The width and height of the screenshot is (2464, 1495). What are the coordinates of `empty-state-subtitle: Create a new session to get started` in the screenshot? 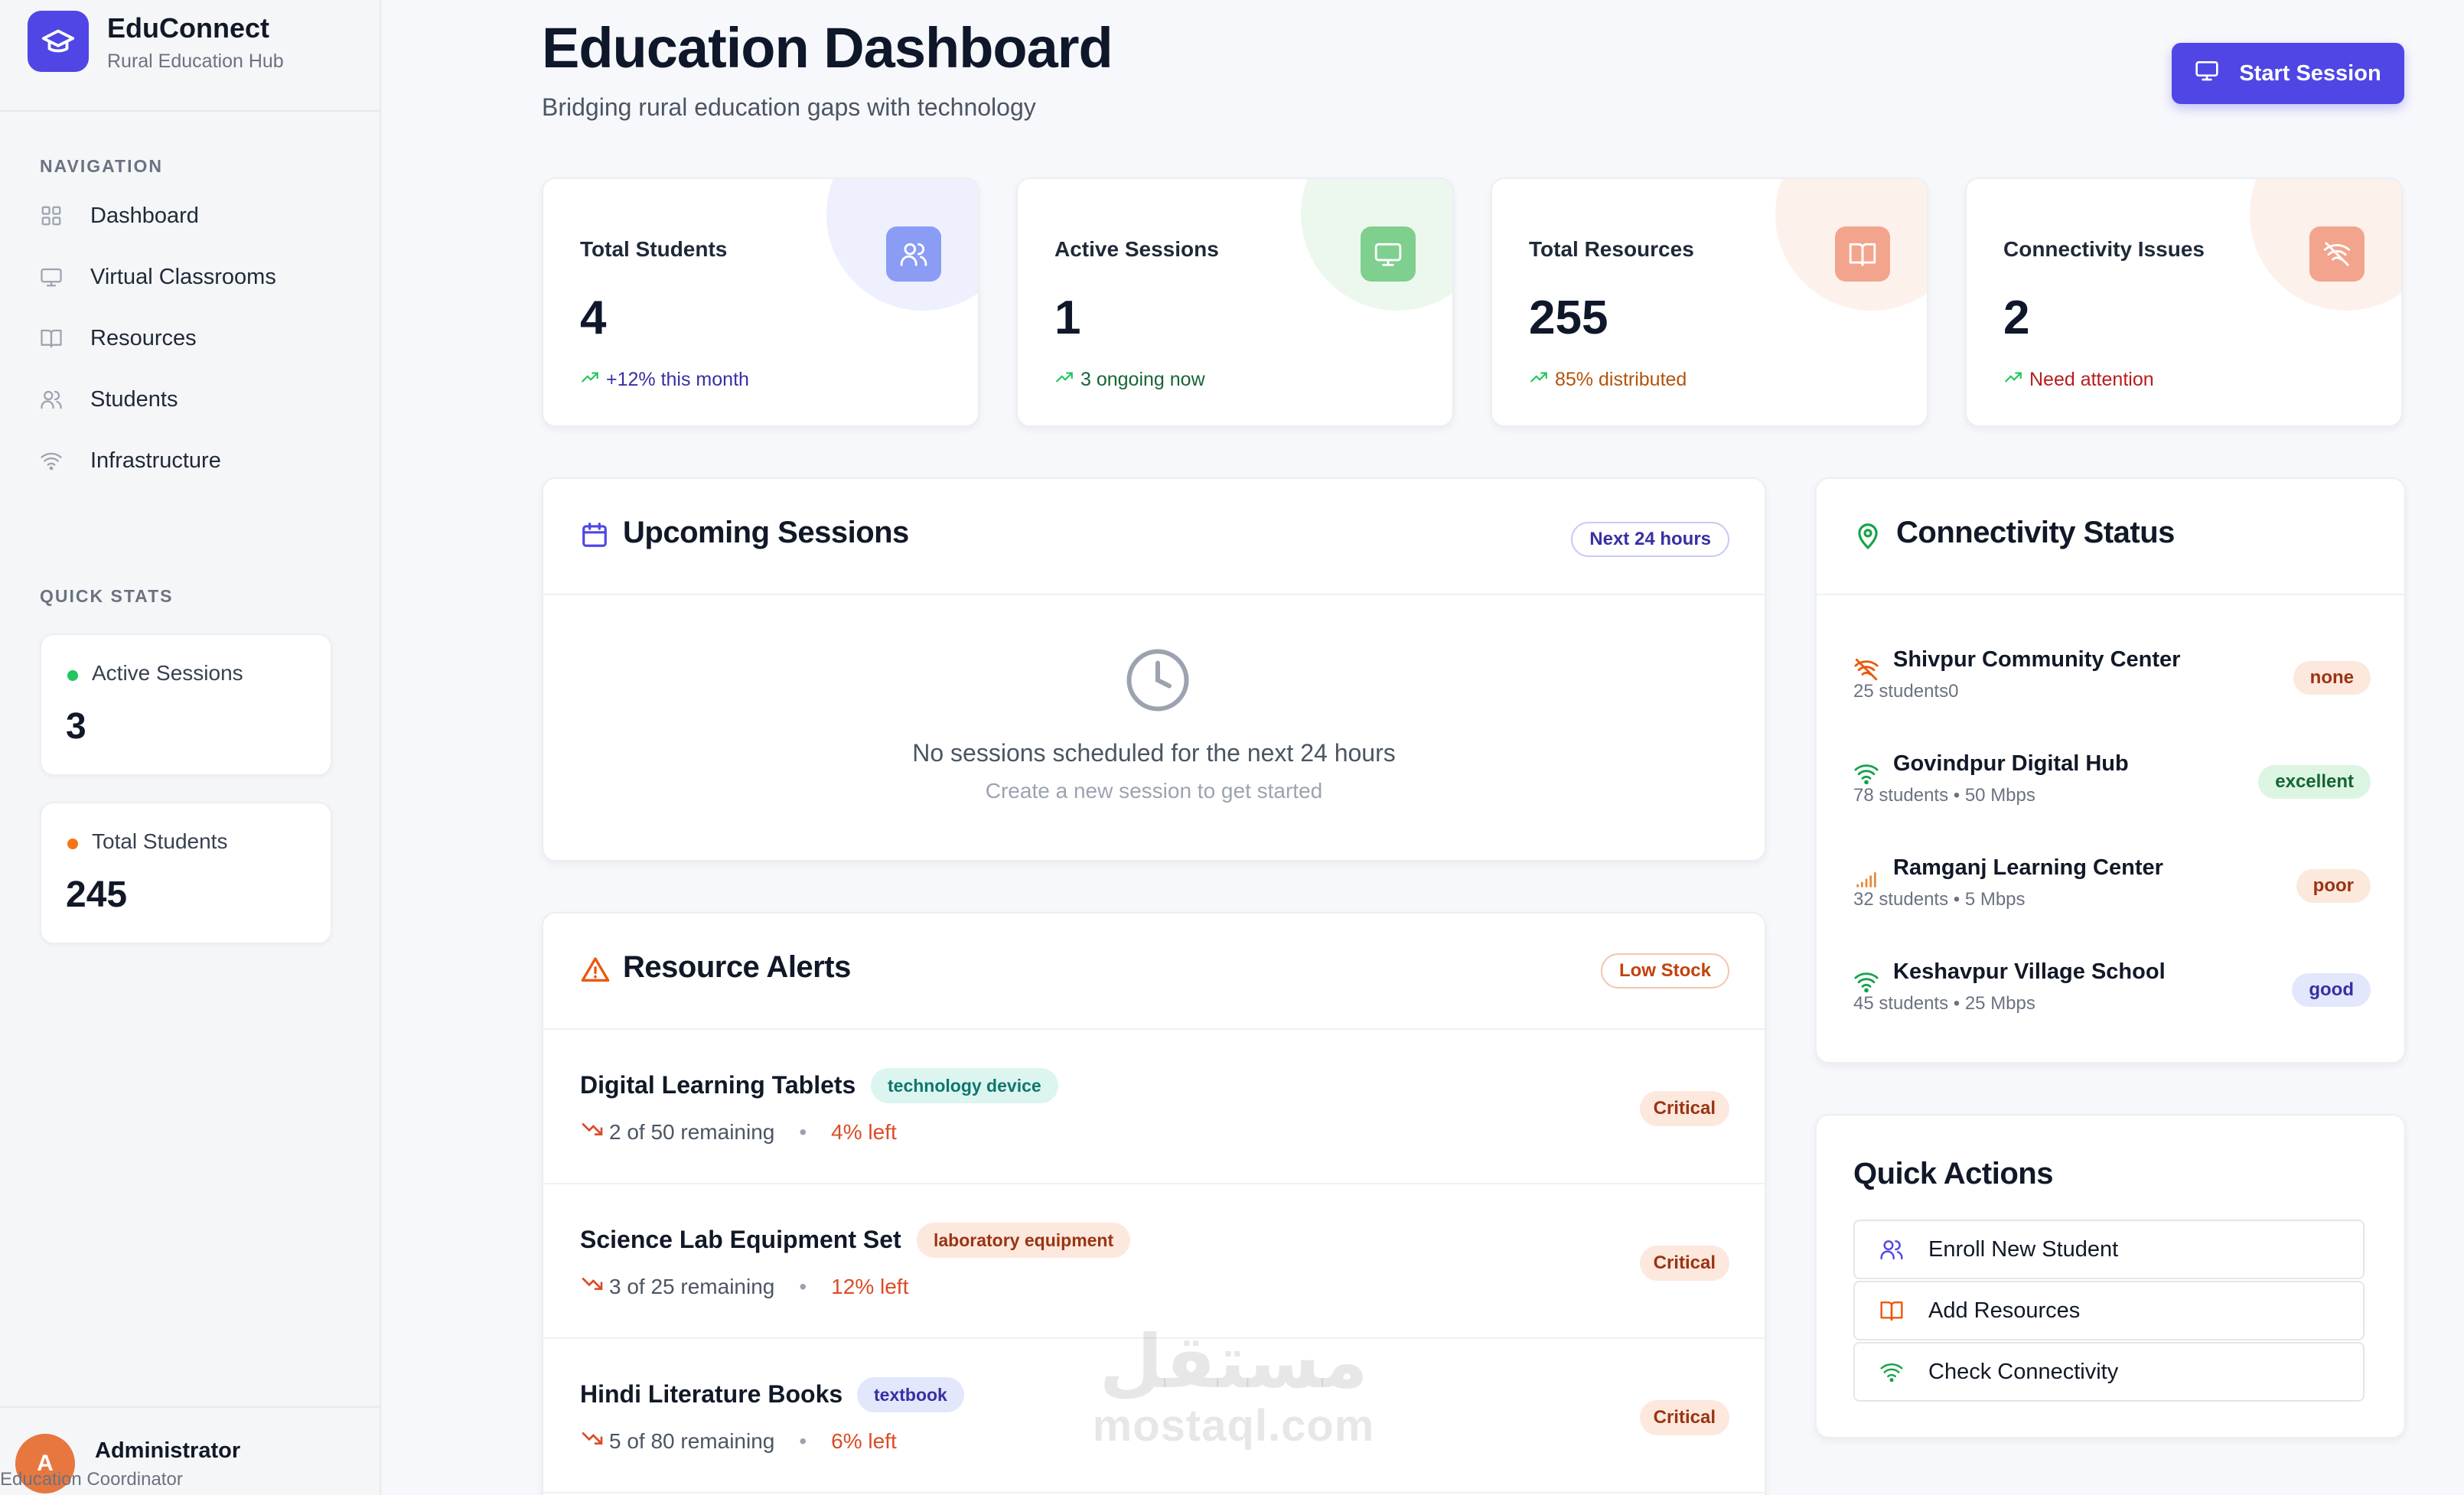 It's located at (1154, 791).